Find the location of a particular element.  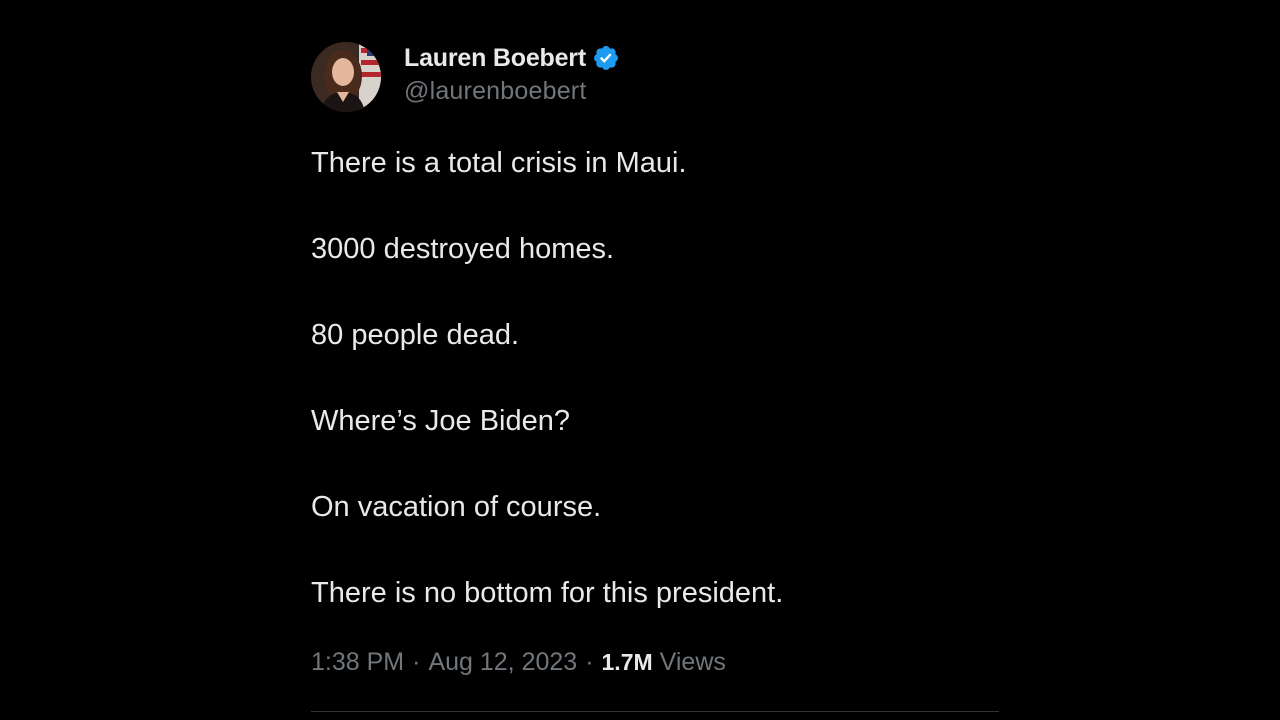

tweet-line: 80 people dead. is located at coordinates (415, 335).